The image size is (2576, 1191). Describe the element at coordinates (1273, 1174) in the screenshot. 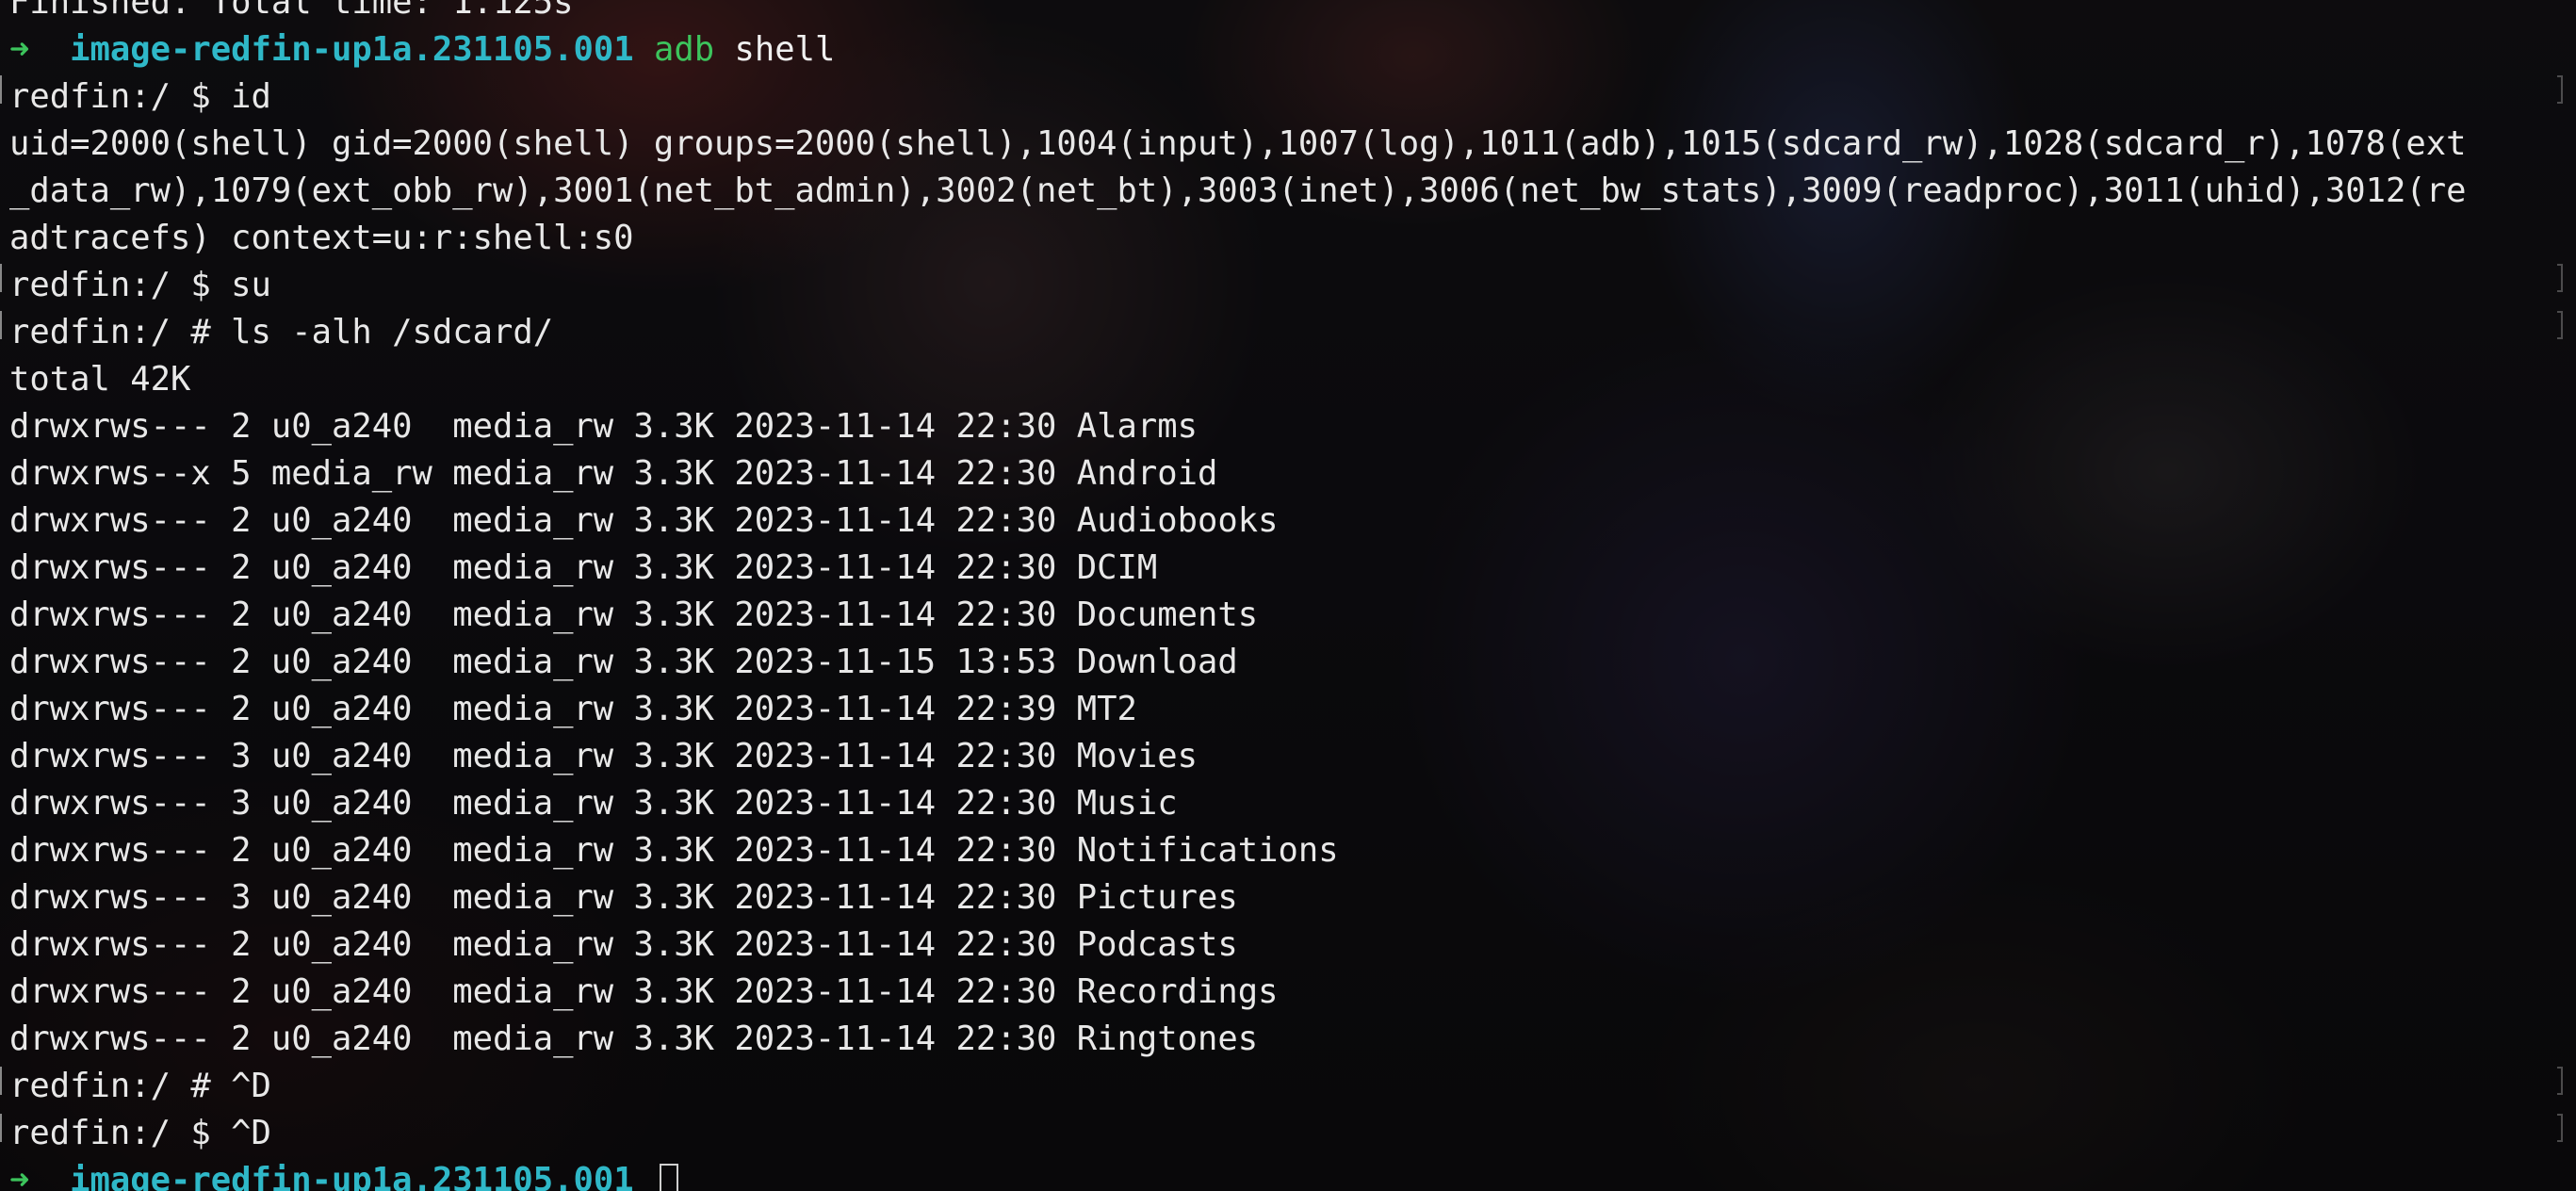

I see `active-prompt-line: ➜ image-redfin-up1a.231105.001` at that location.